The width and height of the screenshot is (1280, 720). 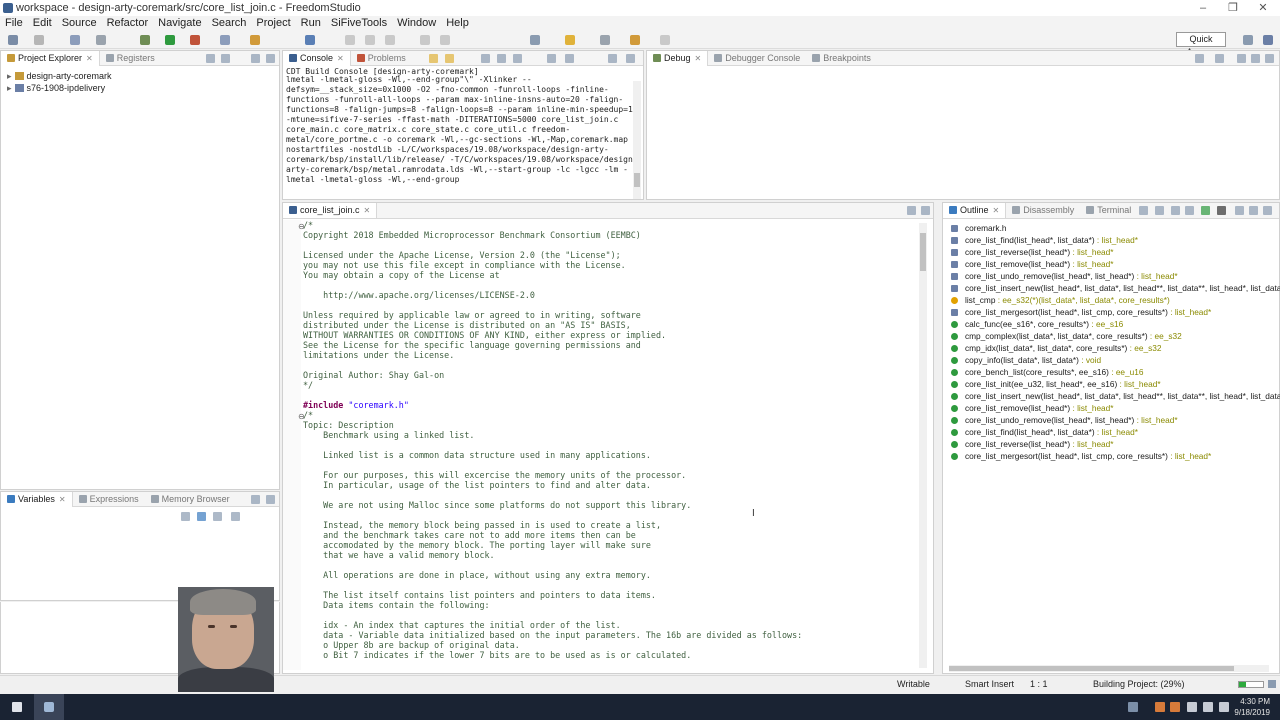 What do you see at coordinates (1159, 210) in the screenshot?
I see `hide-fields-icon` at bounding box center [1159, 210].